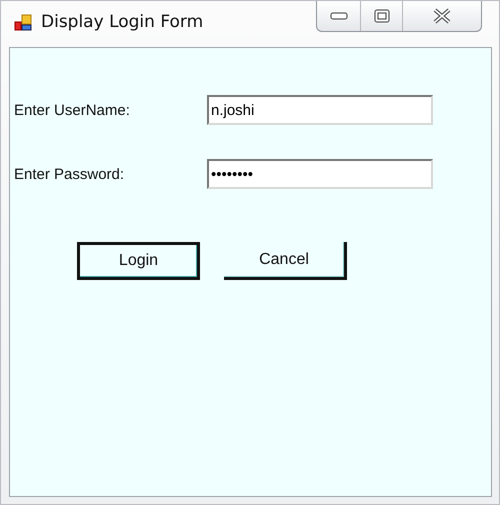 The width and height of the screenshot is (500, 505). I want to click on minimize-icon, so click(339, 16).